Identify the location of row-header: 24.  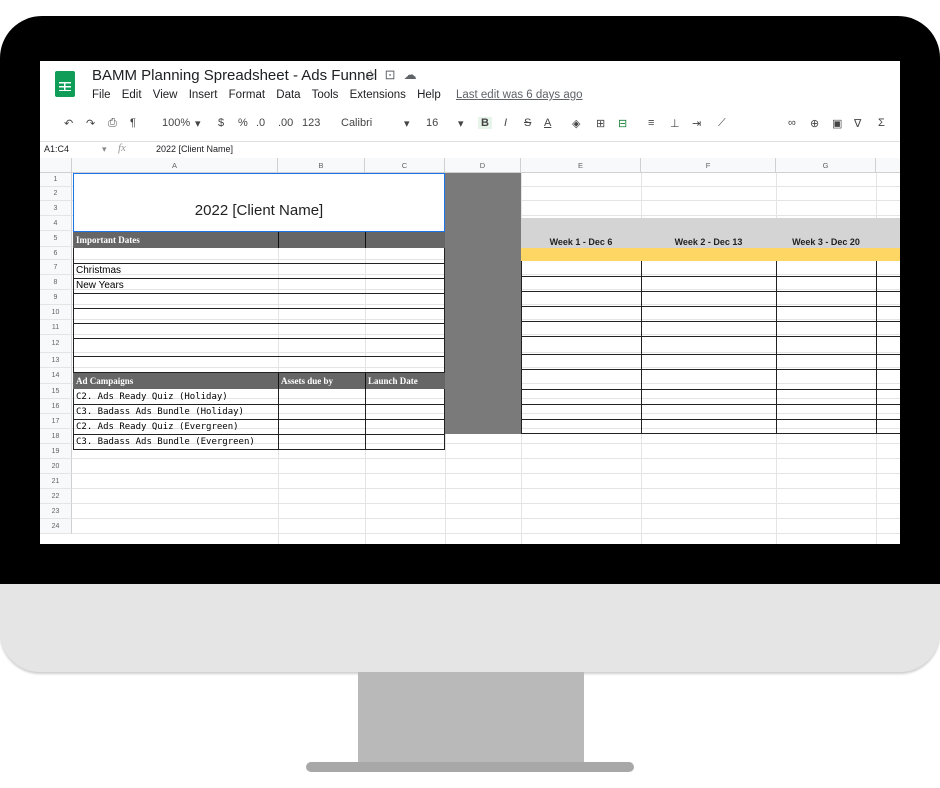
(56, 526).